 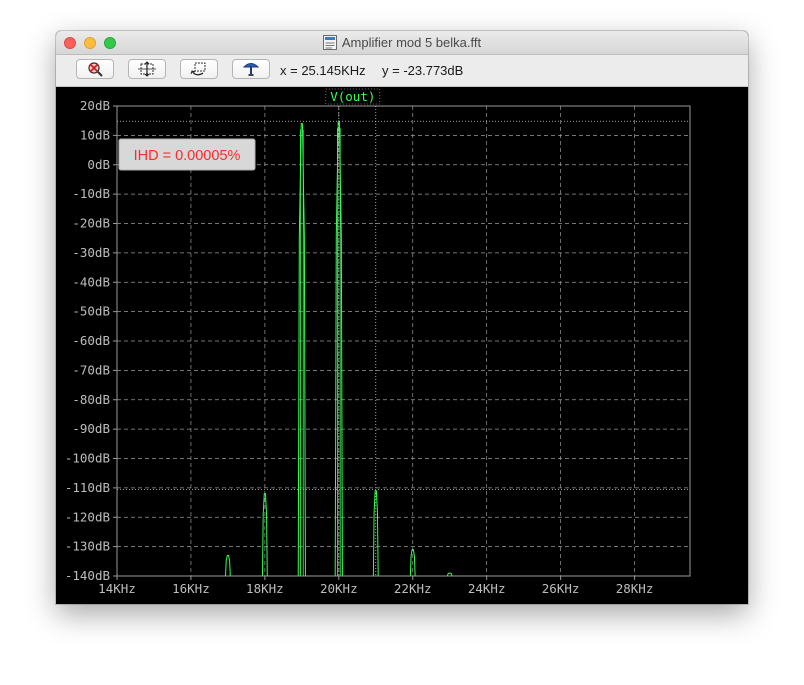 I want to click on x-tick-label: 14KHz, so click(x=117, y=588).